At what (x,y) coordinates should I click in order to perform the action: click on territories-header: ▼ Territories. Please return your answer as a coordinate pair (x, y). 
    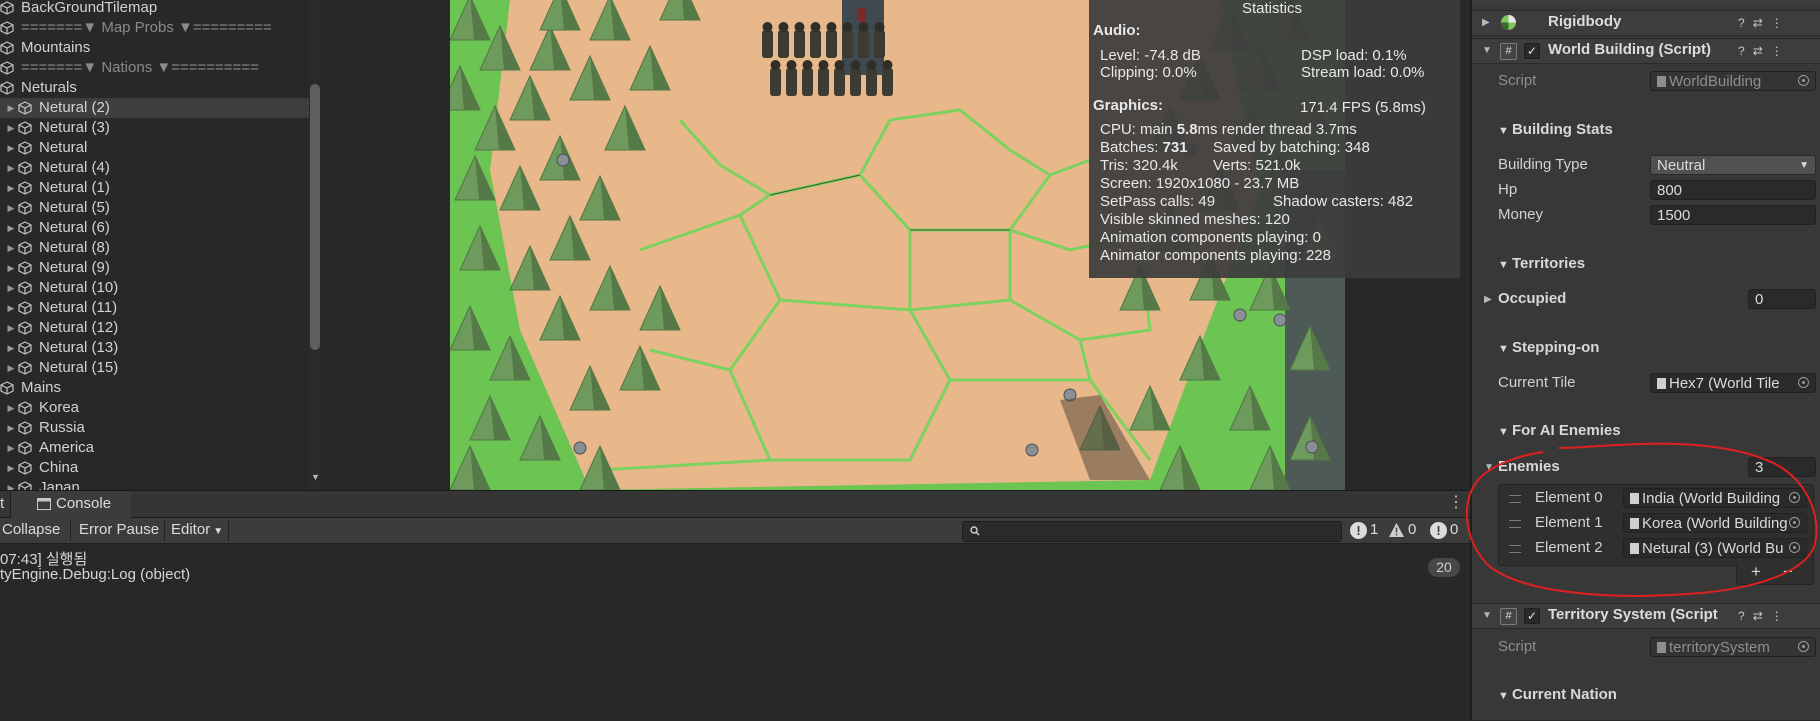
    Looking at the image, I should click on (1541, 264).